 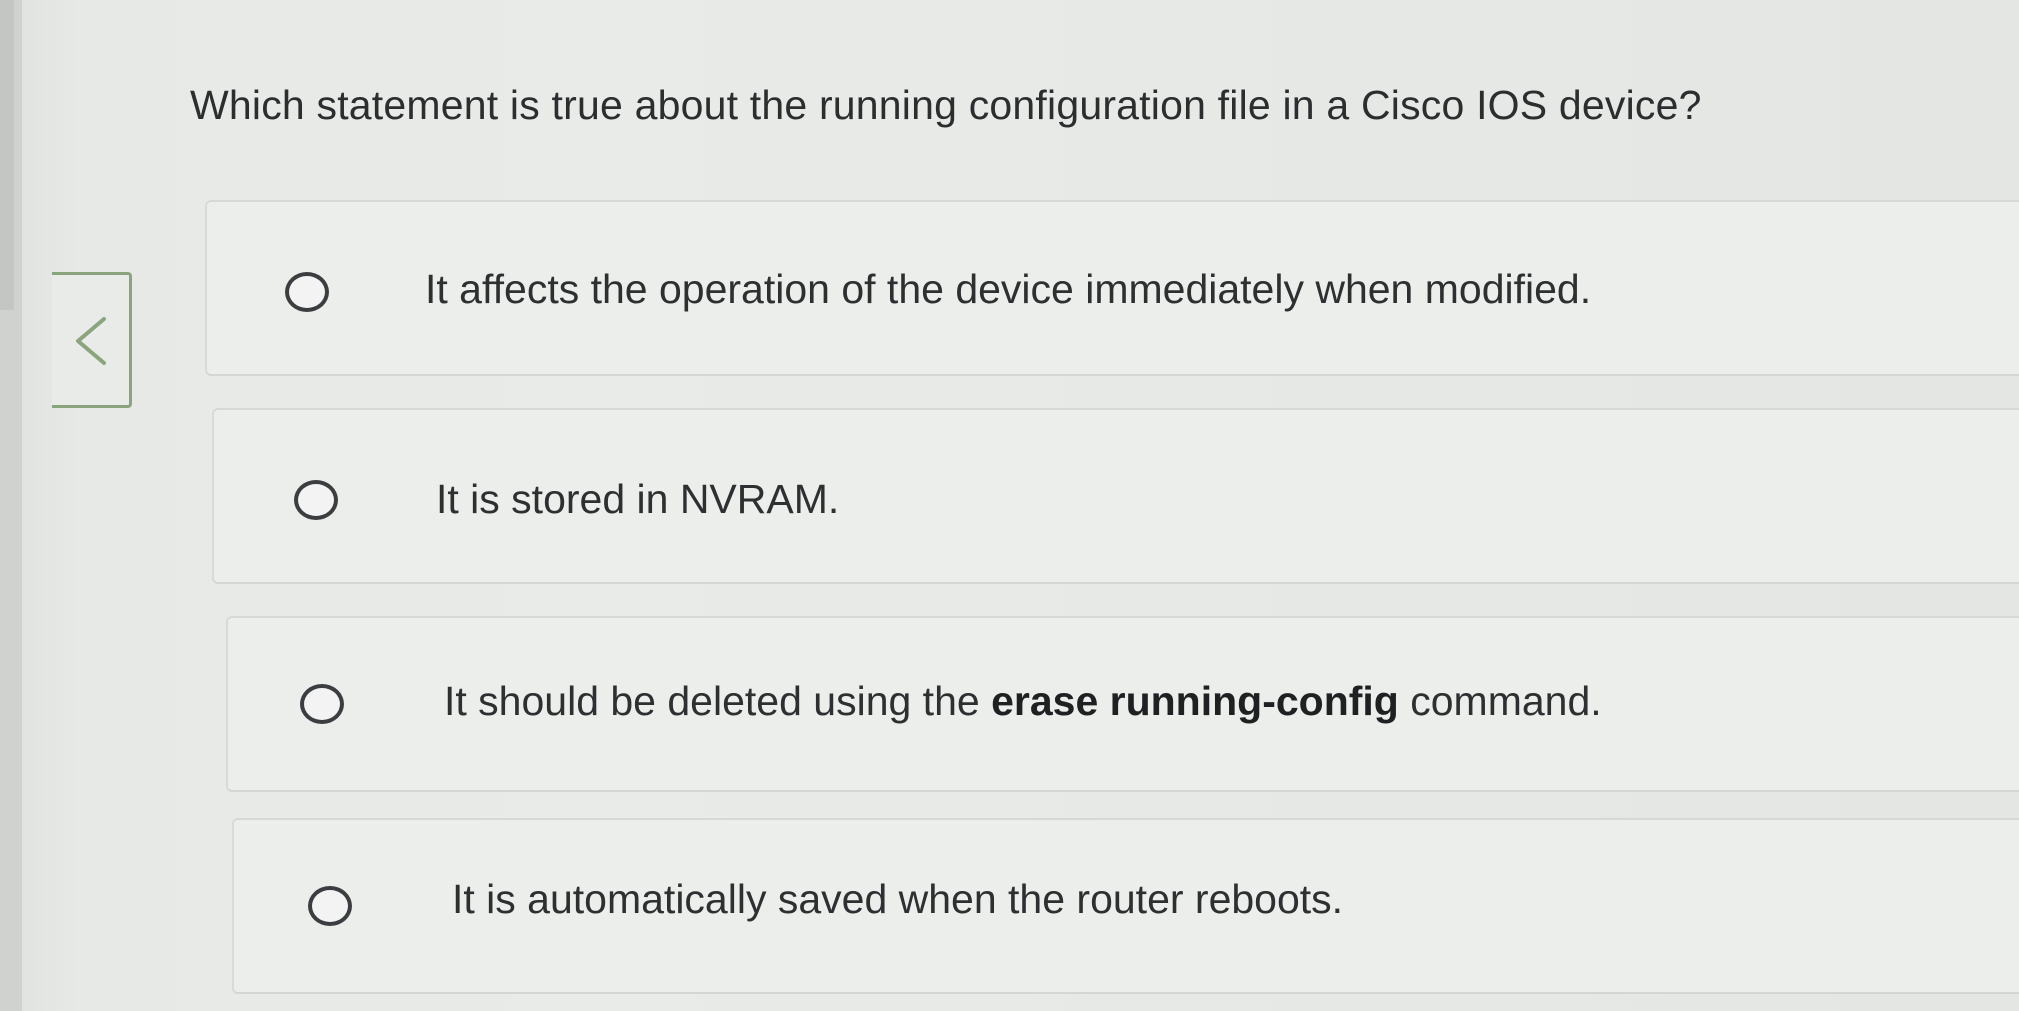 What do you see at coordinates (718, 701) in the screenshot?
I see `answer-option-3-text-before: It should be deleted using the` at bounding box center [718, 701].